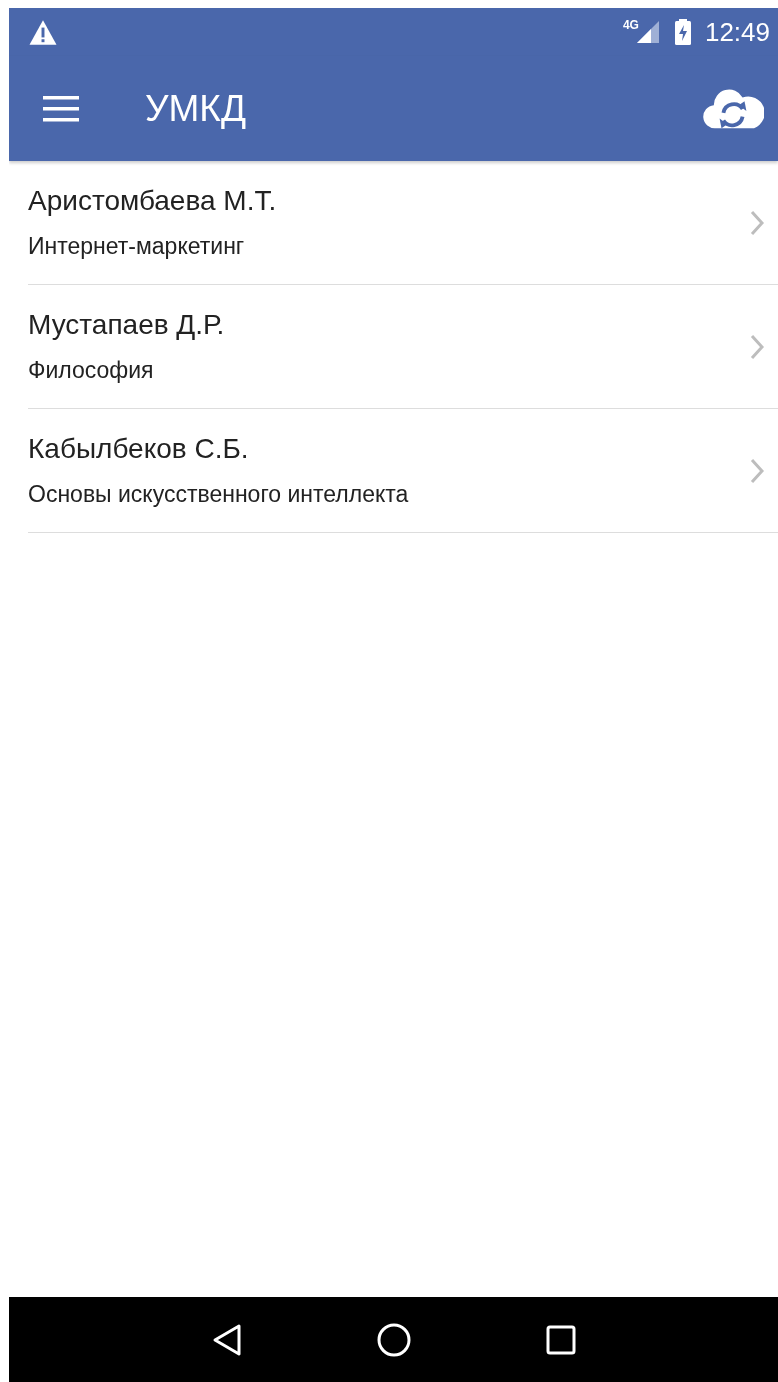 This screenshot has height=1382, width=778. What do you see at coordinates (153, 201) in the screenshot?
I see `teacher-name: Аристомбаева М.Т.` at bounding box center [153, 201].